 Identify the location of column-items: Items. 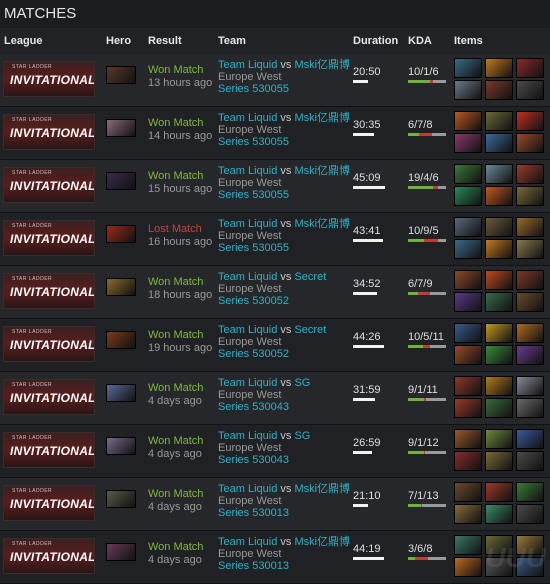
(468, 41).